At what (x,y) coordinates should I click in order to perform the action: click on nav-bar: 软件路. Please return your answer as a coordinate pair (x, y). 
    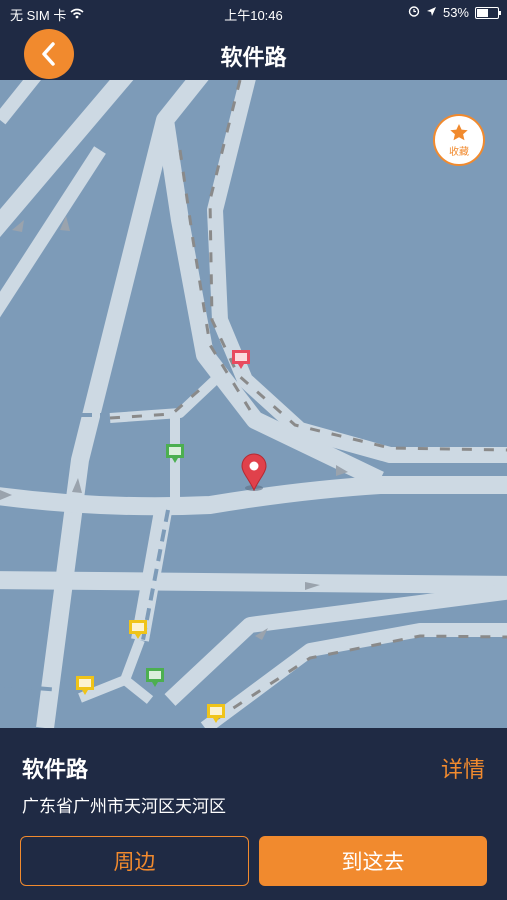
    Looking at the image, I should click on (253, 54).